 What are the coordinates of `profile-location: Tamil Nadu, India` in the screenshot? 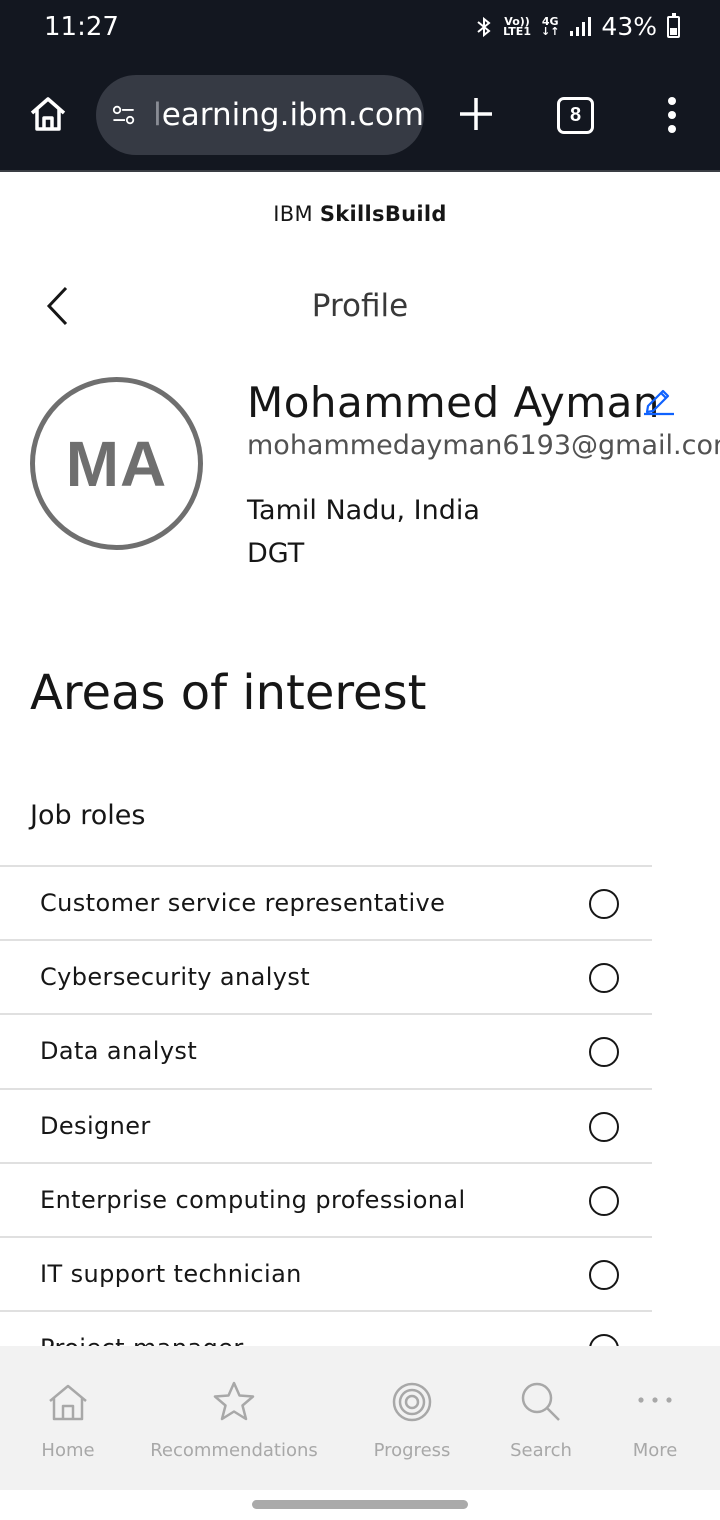 It's located at (363, 510).